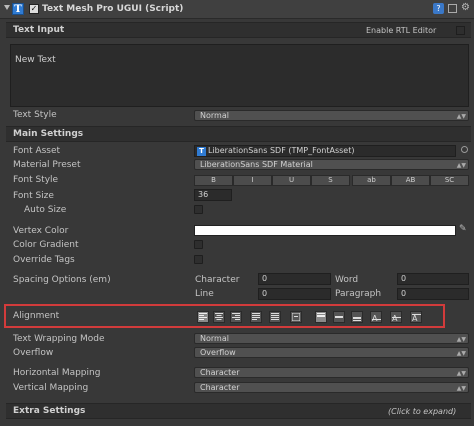  I want to click on align-top-button, so click(321, 317).